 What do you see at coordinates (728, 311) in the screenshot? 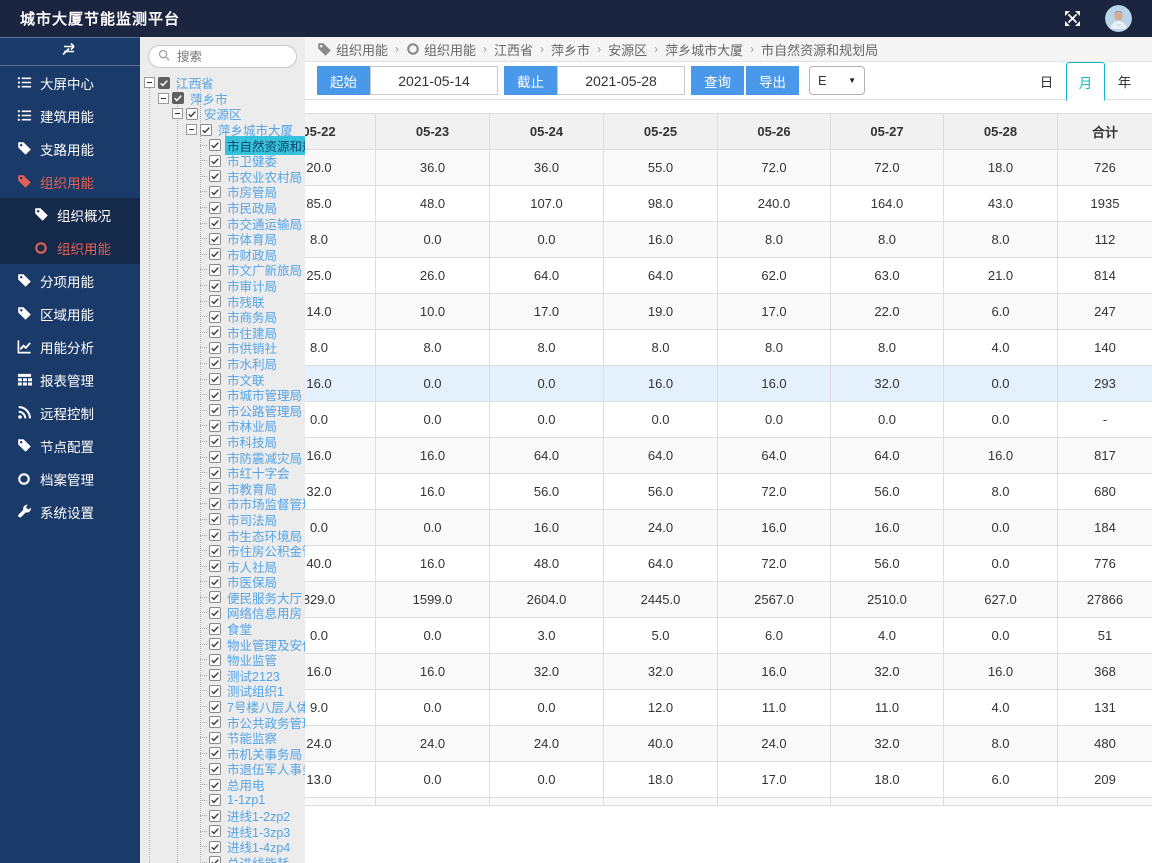
I see `table-row: 14.0 10.0 17.0 19.0 17.0 22.0 6.0 247` at bounding box center [728, 311].